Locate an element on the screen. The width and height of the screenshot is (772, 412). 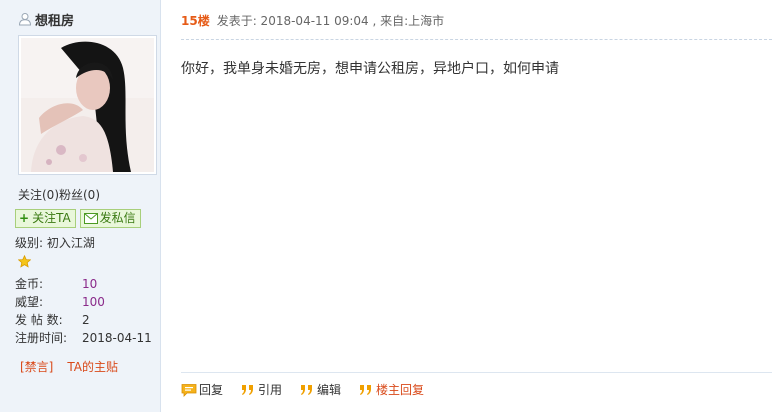
stat-row: 发 帖 数: 2 is located at coordinates (83, 320).